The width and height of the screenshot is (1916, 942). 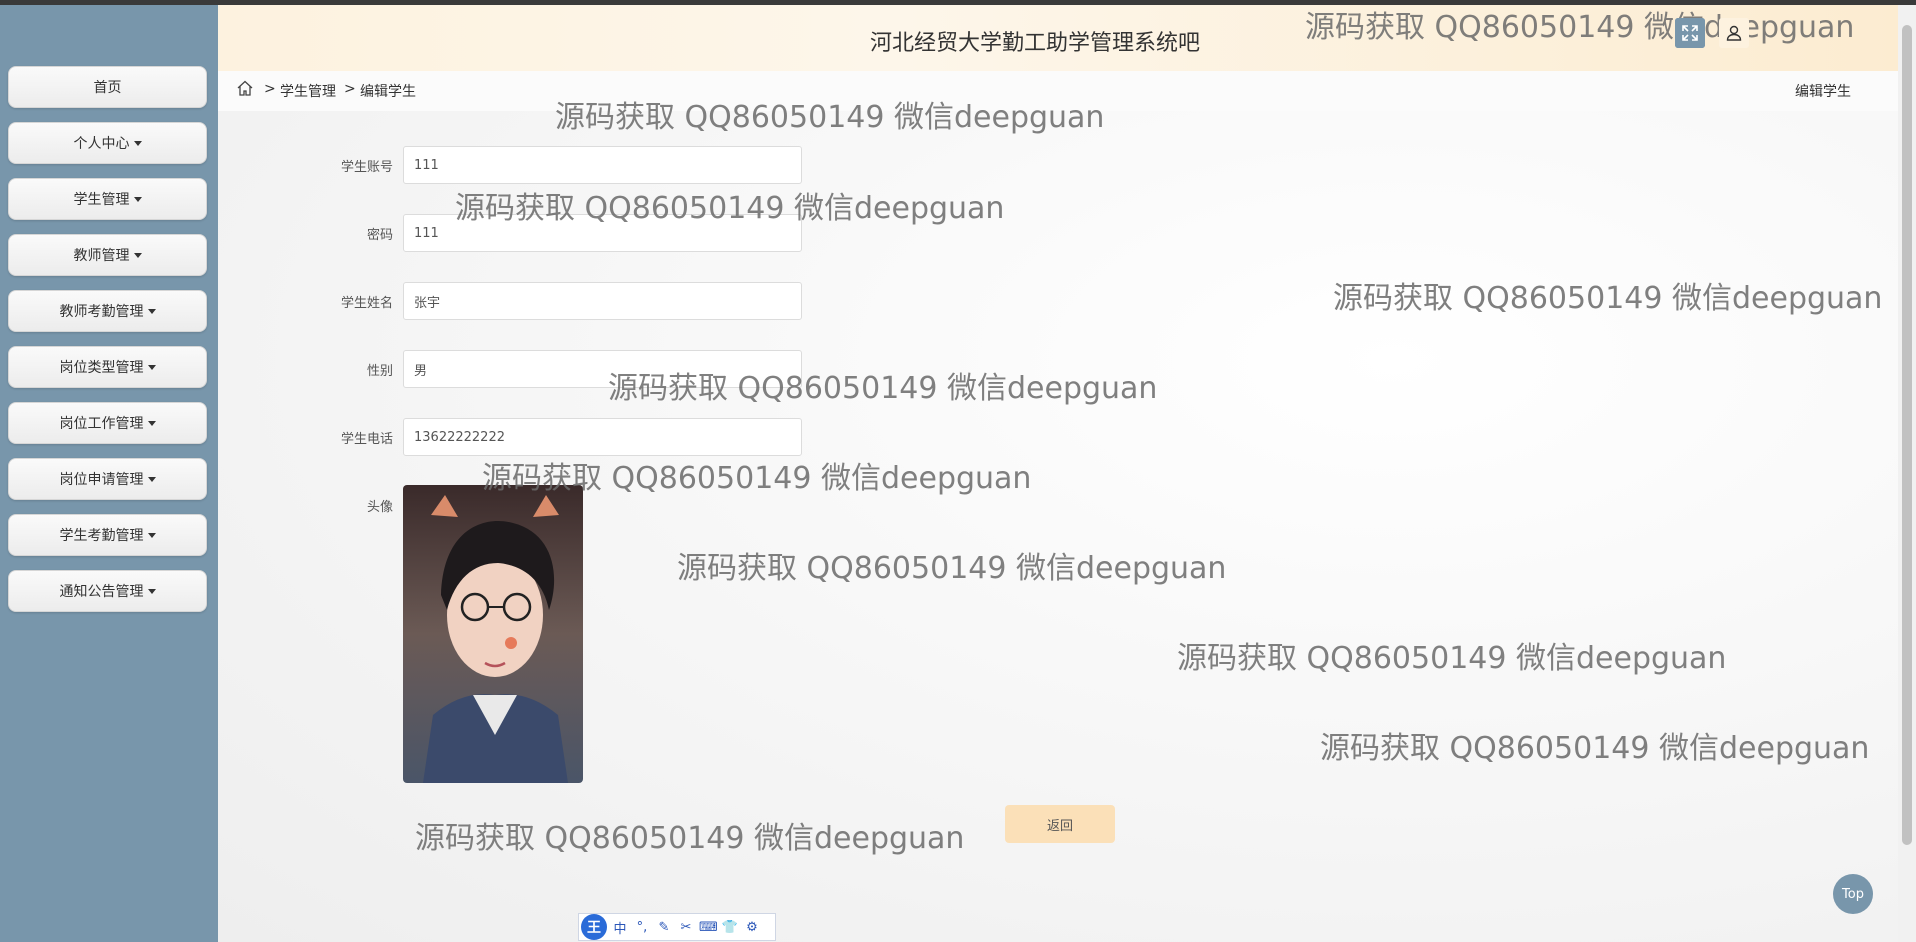 I want to click on breadcrumb-student-management: 学生管理, so click(x=308, y=91).